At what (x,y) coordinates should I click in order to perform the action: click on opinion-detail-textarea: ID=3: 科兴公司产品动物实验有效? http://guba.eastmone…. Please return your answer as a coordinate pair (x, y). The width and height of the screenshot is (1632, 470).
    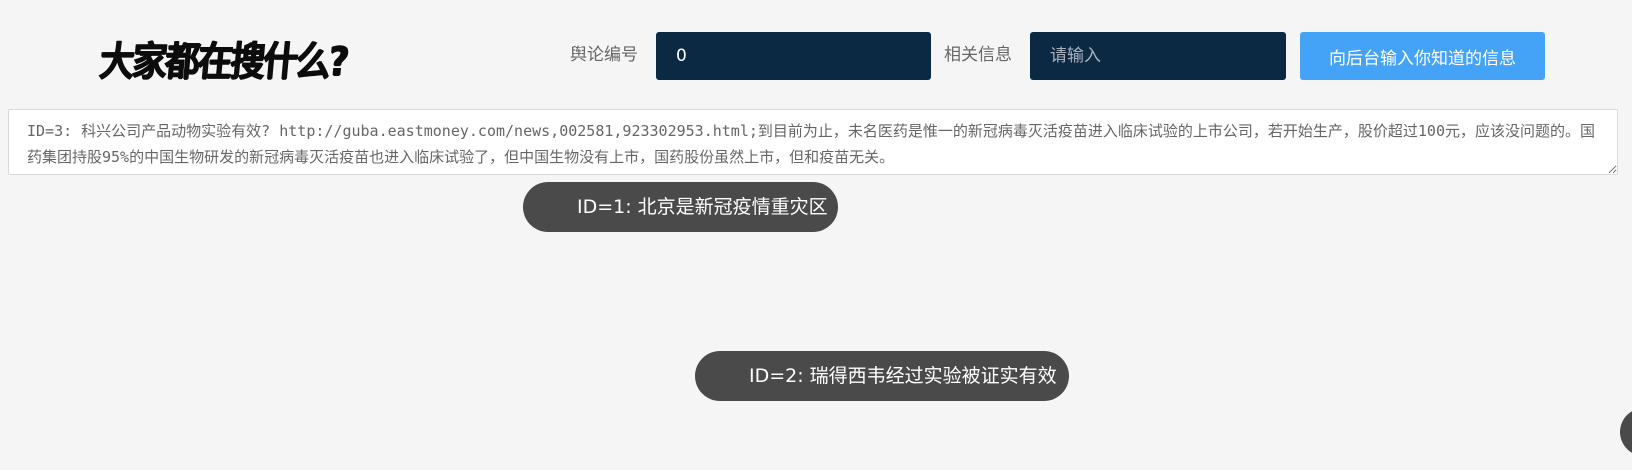
    Looking at the image, I should click on (813, 142).